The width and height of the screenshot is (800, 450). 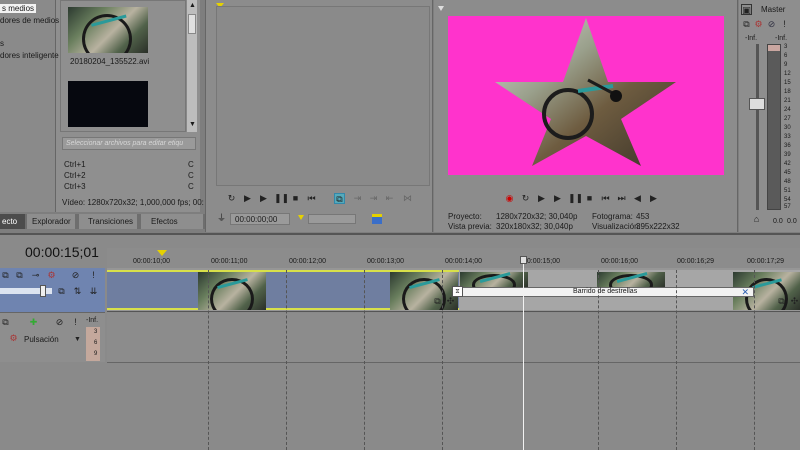 What do you see at coordinates (35, 275) in the screenshot?
I see `composite-icon: ⊸` at bounding box center [35, 275].